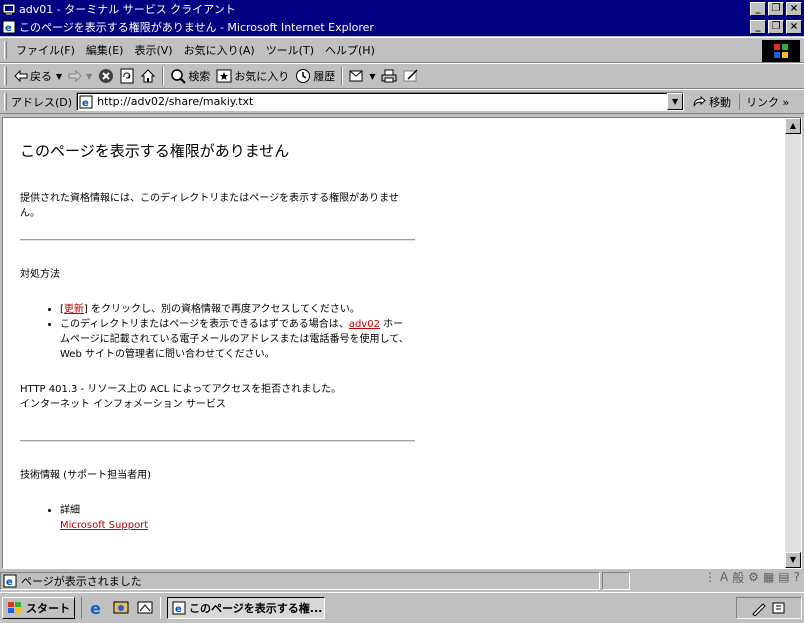 This screenshot has height=623, width=804. I want to click on ie-page-icon: e, so click(9, 27).